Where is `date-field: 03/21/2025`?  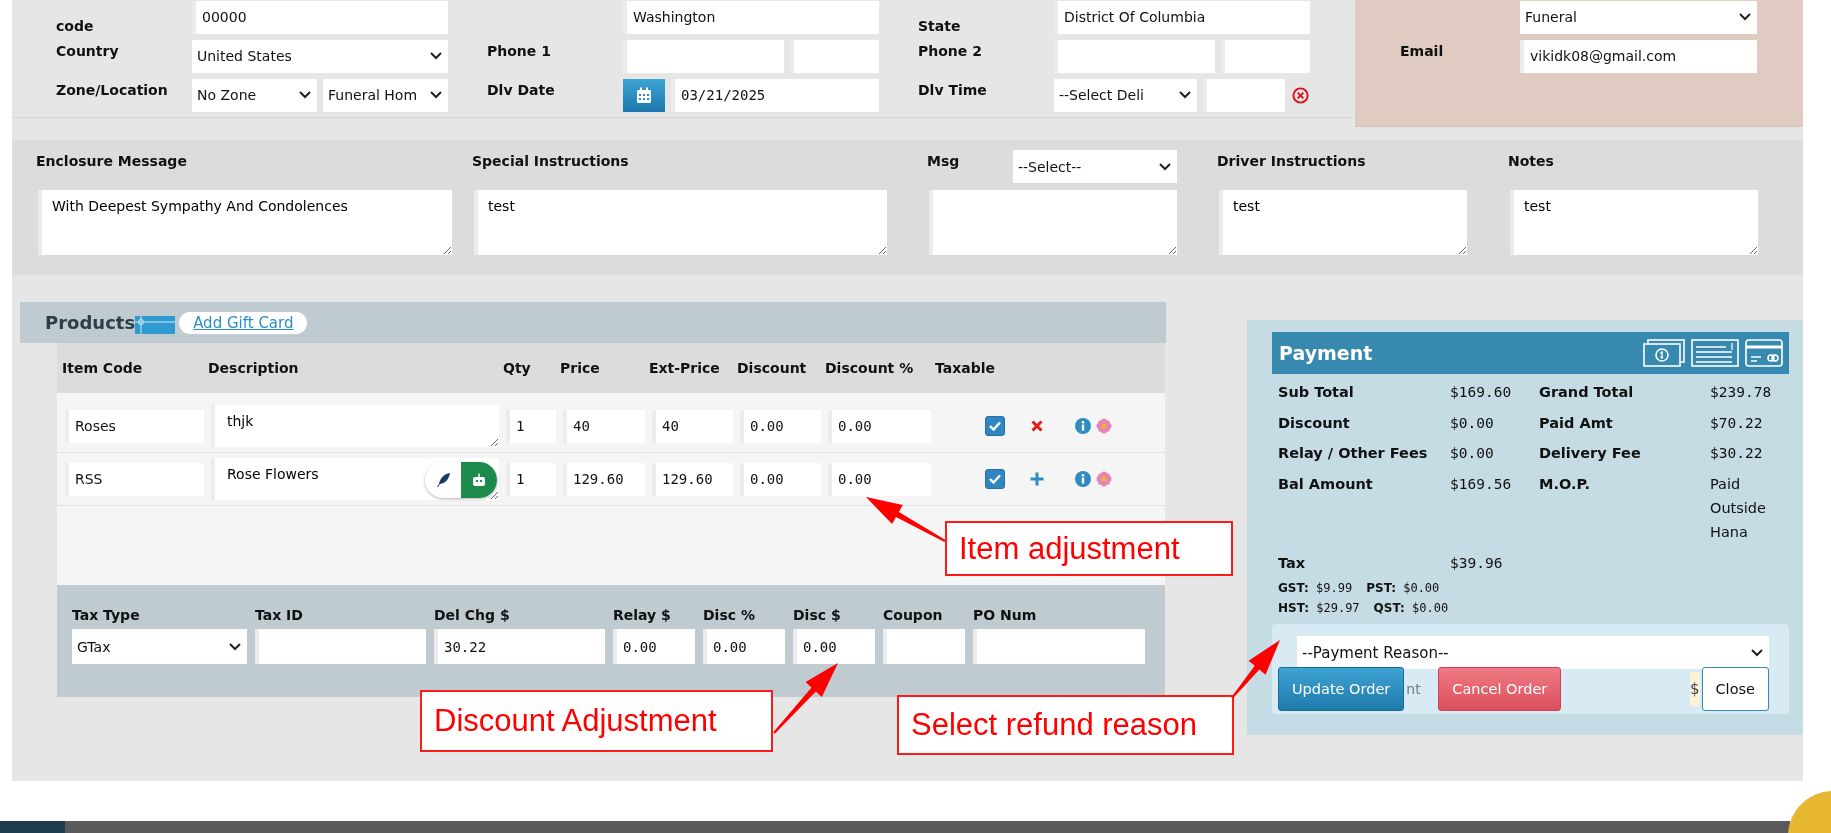
date-field: 03/21/2025 is located at coordinates (775, 95).